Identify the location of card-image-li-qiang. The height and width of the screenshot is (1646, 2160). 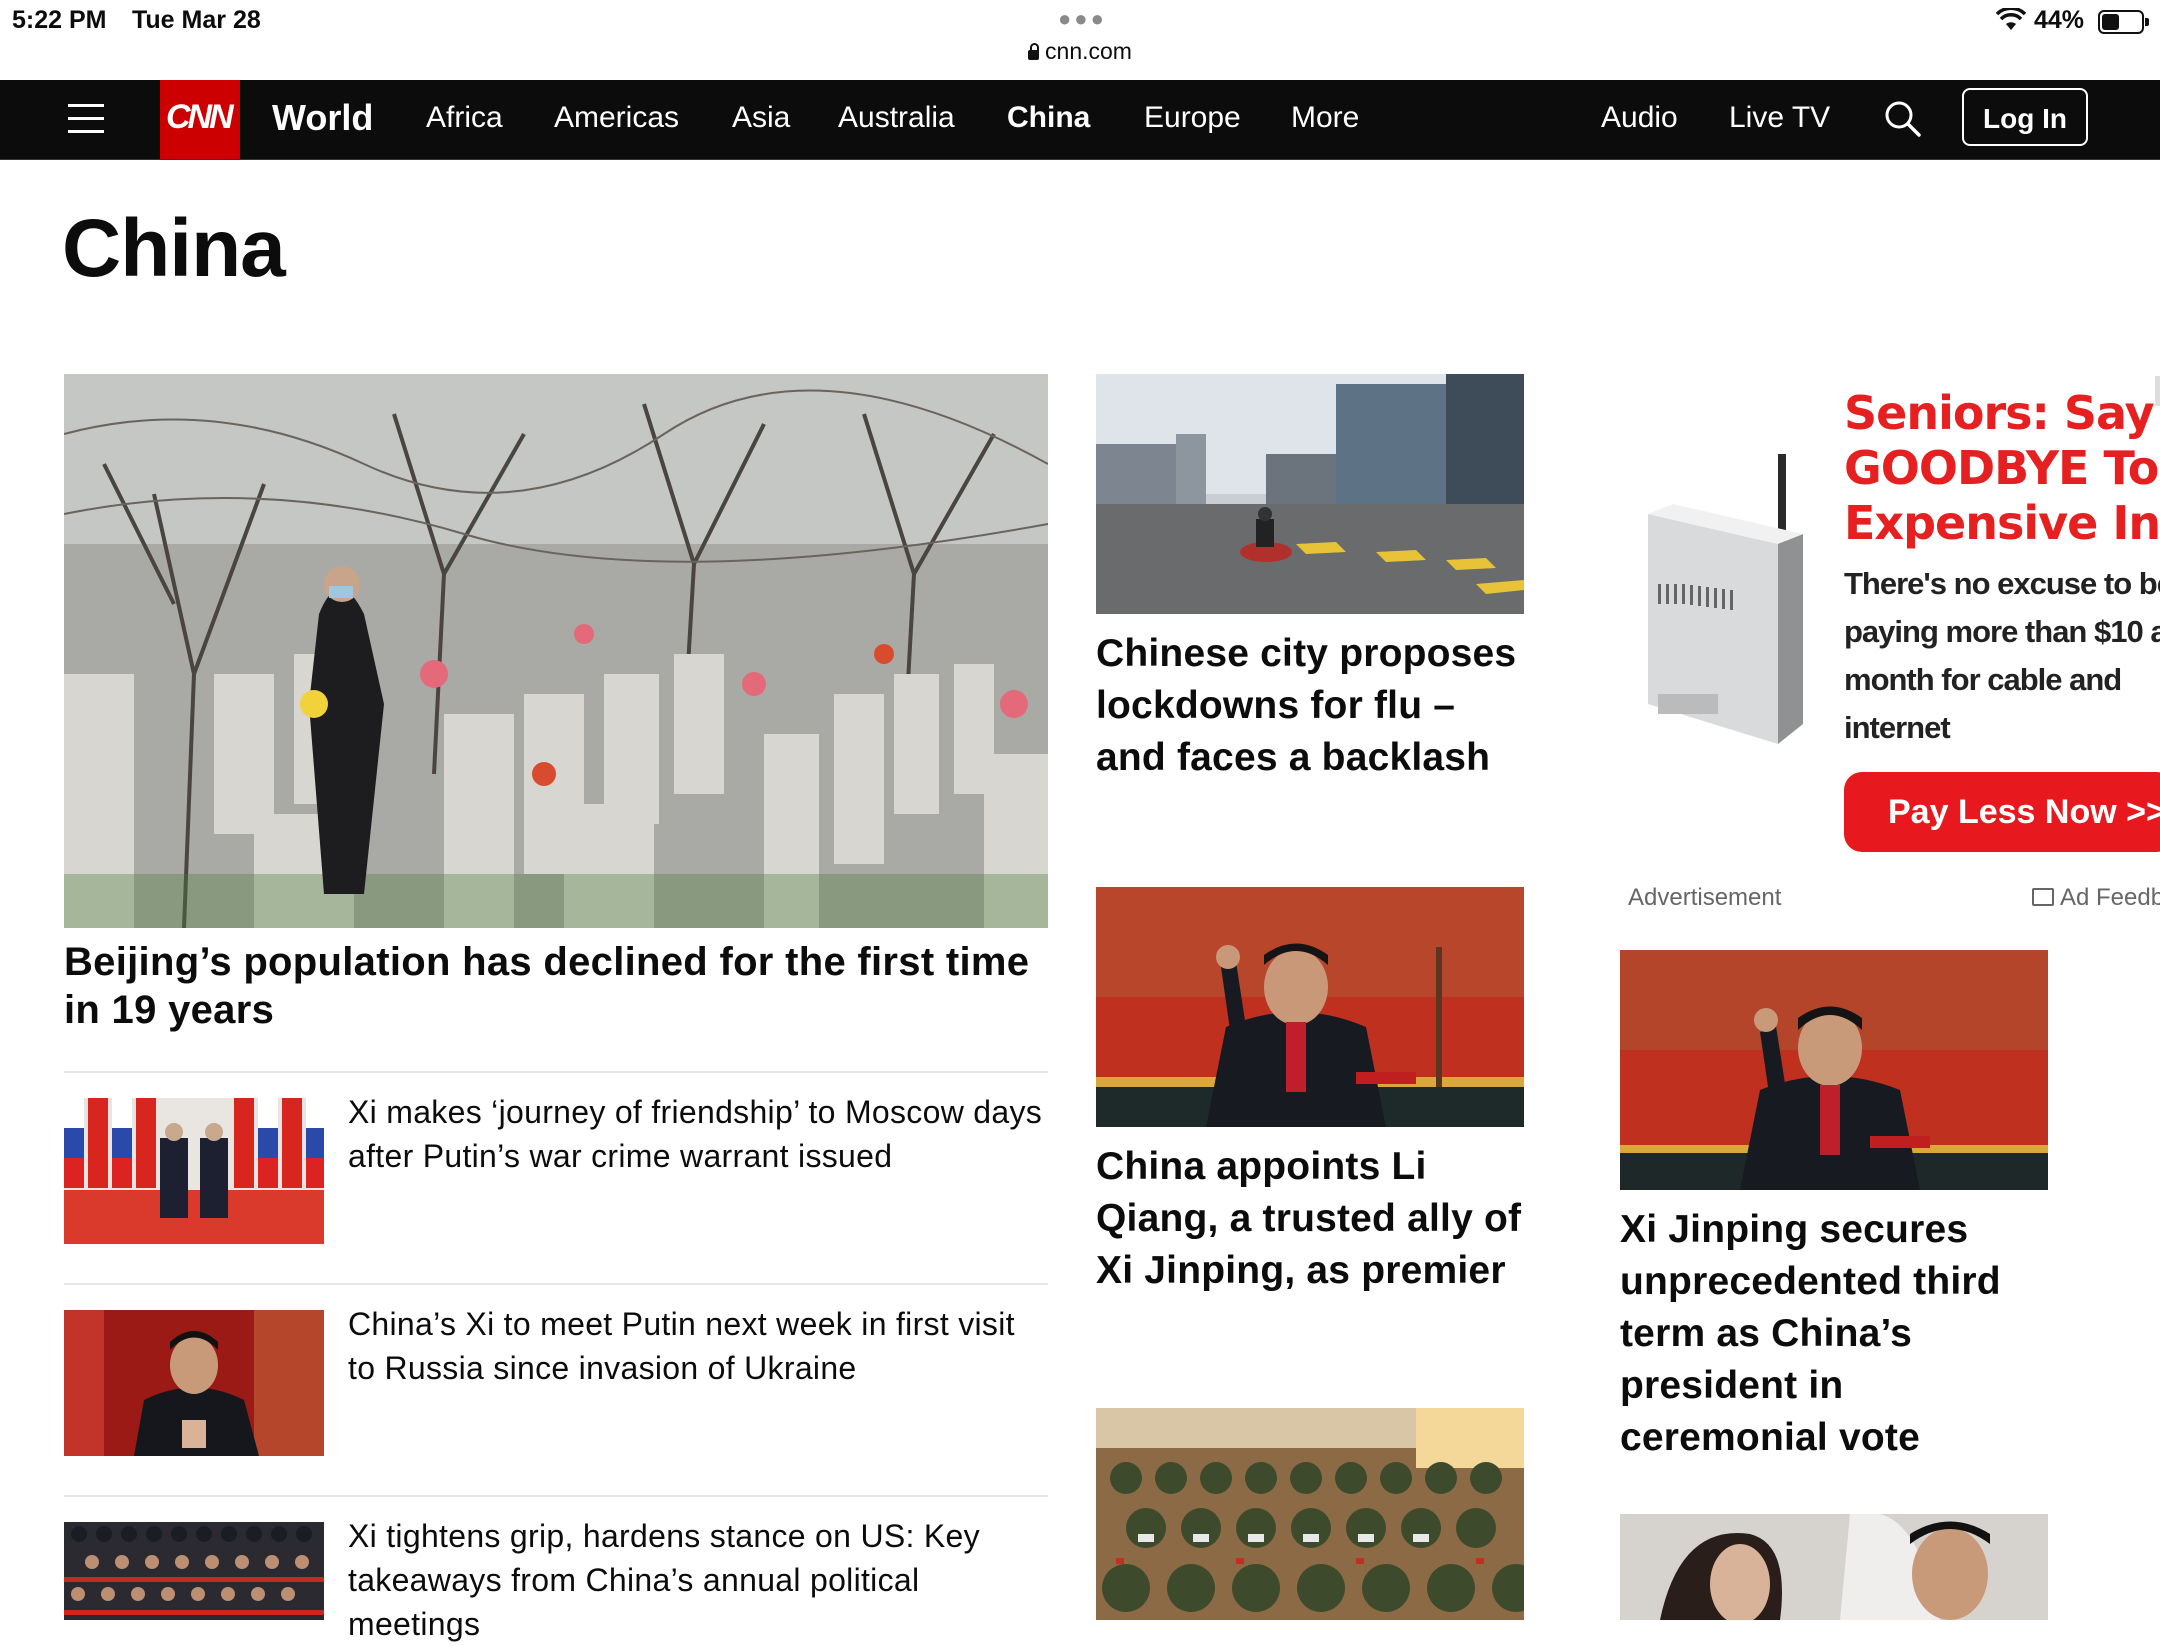
(1310, 1007).